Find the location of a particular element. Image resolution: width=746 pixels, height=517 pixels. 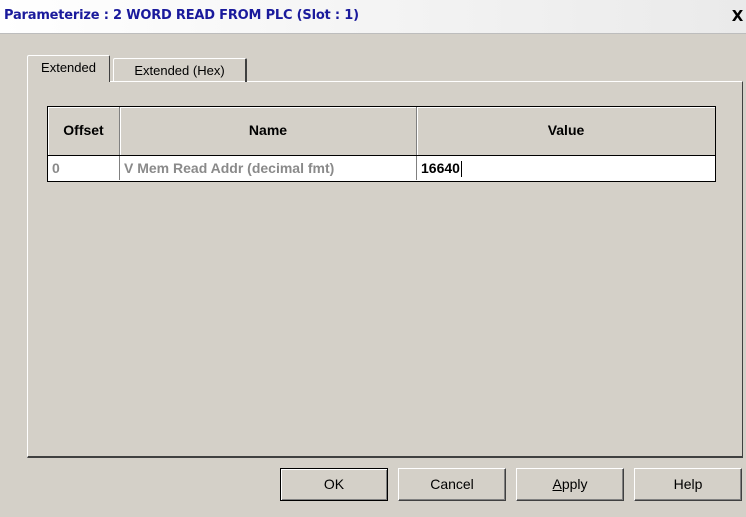

column-header-value: Value is located at coordinates (566, 131).